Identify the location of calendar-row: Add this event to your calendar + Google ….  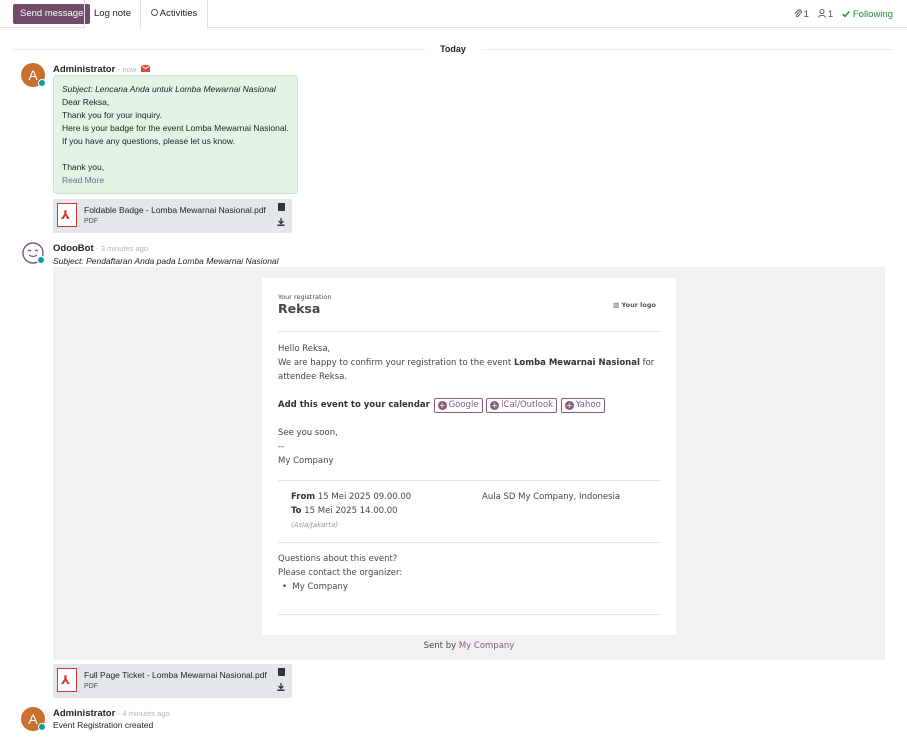
(469, 405).